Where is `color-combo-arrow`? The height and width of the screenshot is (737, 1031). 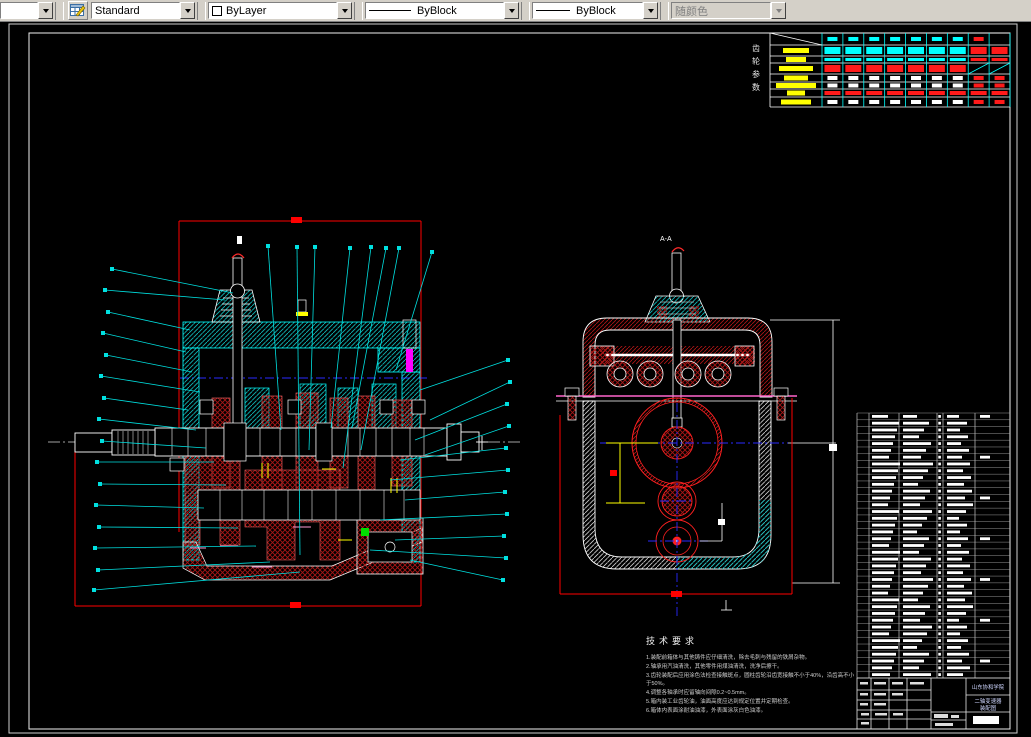
color-combo-arrow is located at coordinates (344, 10).